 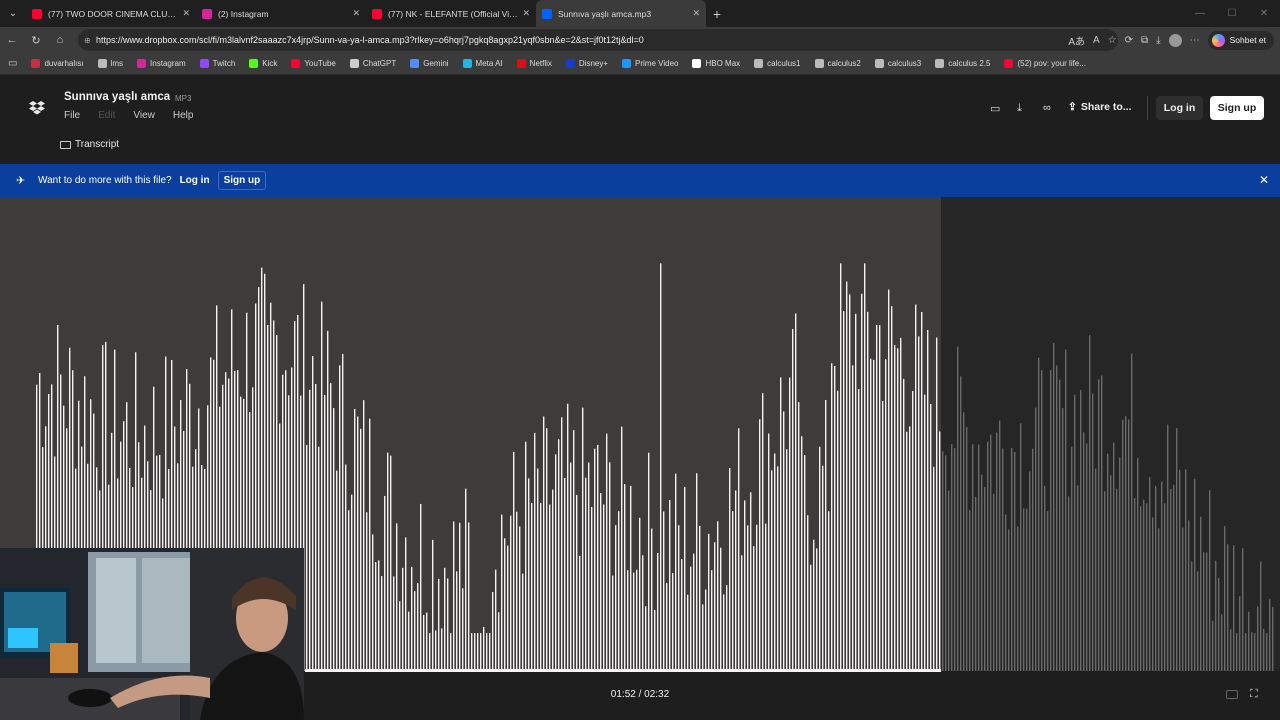 What do you see at coordinates (1112, 40) in the screenshot?
I see `favorite-star-icon: ☆` at bounding box center [1112, 40].